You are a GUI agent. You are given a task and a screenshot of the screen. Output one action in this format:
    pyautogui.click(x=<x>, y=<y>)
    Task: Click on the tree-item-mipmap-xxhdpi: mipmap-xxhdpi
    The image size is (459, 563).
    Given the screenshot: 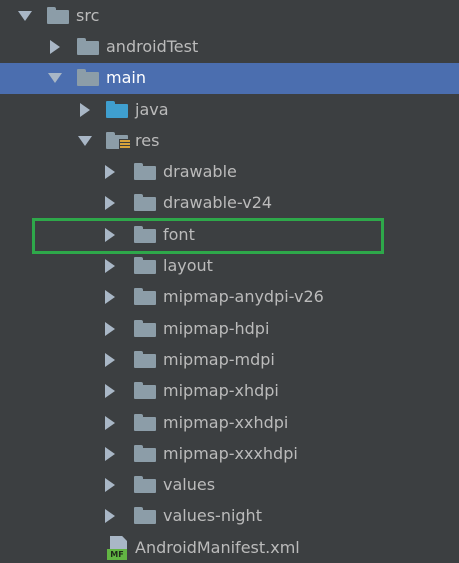 What is the action you would take?
    pyautogui.click(x=229, y=422)
    